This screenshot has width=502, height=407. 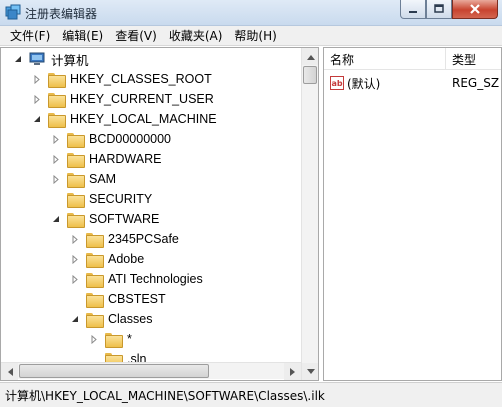 I want to click on maximize-button, so click(x=439, y=9).